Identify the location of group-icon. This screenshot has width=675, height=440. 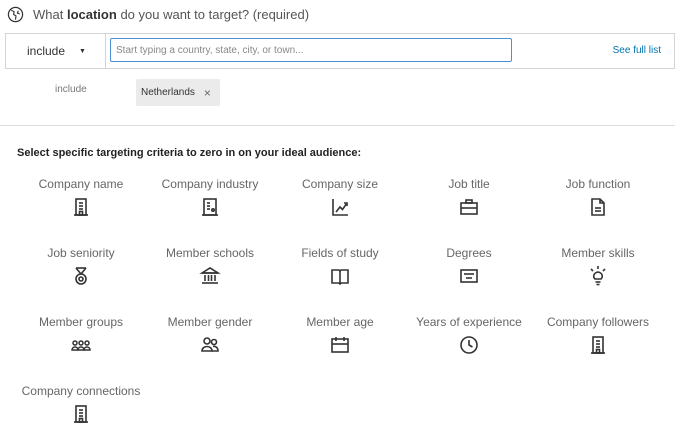
(81, 345).